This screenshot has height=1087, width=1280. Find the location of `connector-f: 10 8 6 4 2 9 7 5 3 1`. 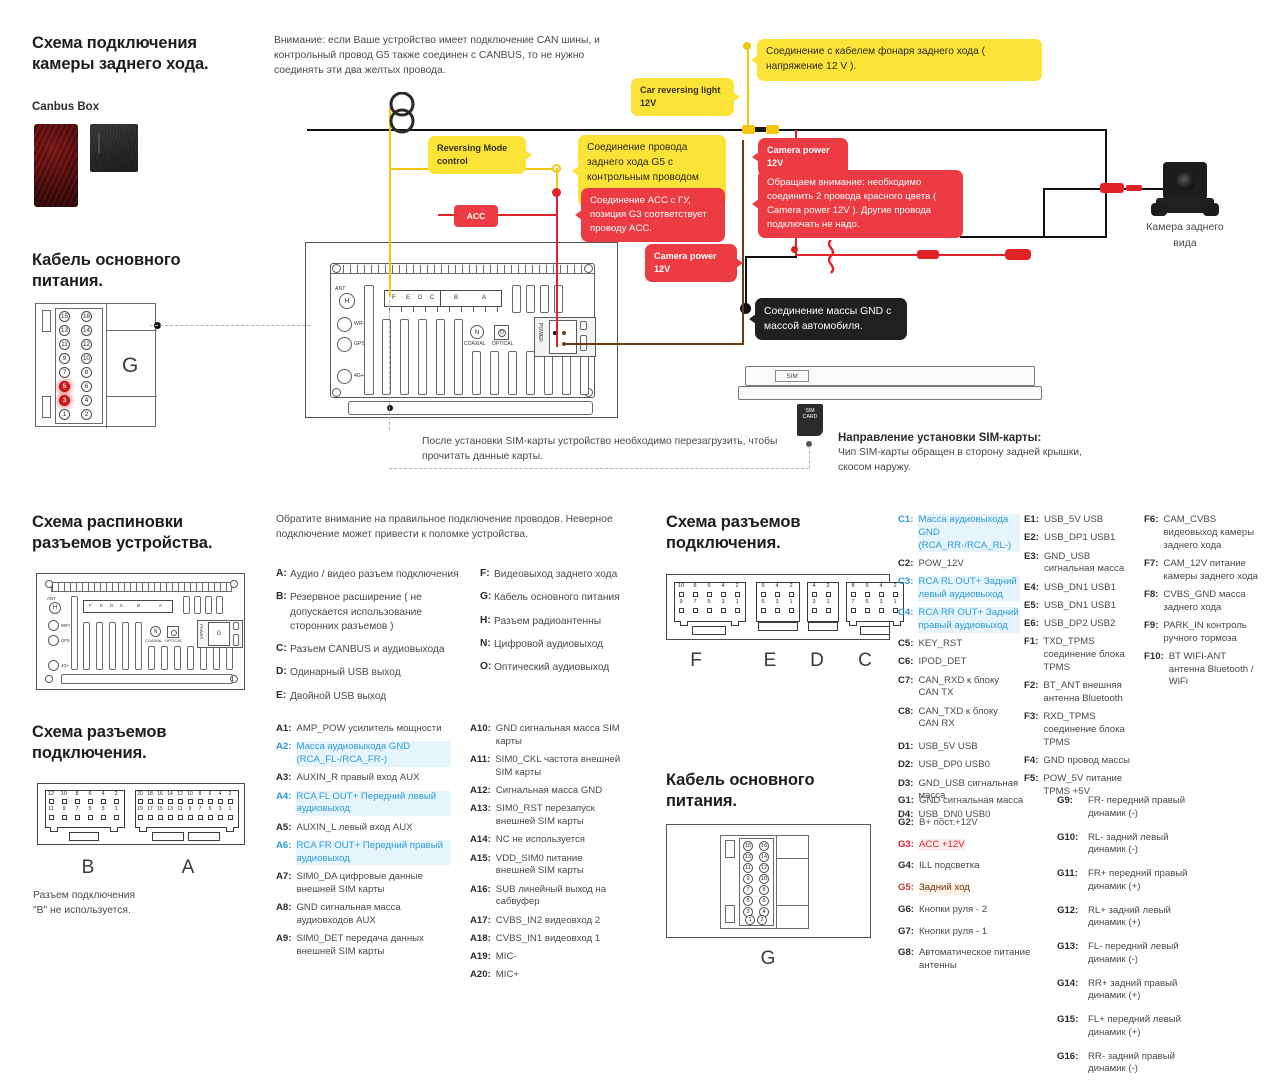

connector-f: 10 8 6 4 2 9 7 5 3 1 is located at coordinates (710, 602).